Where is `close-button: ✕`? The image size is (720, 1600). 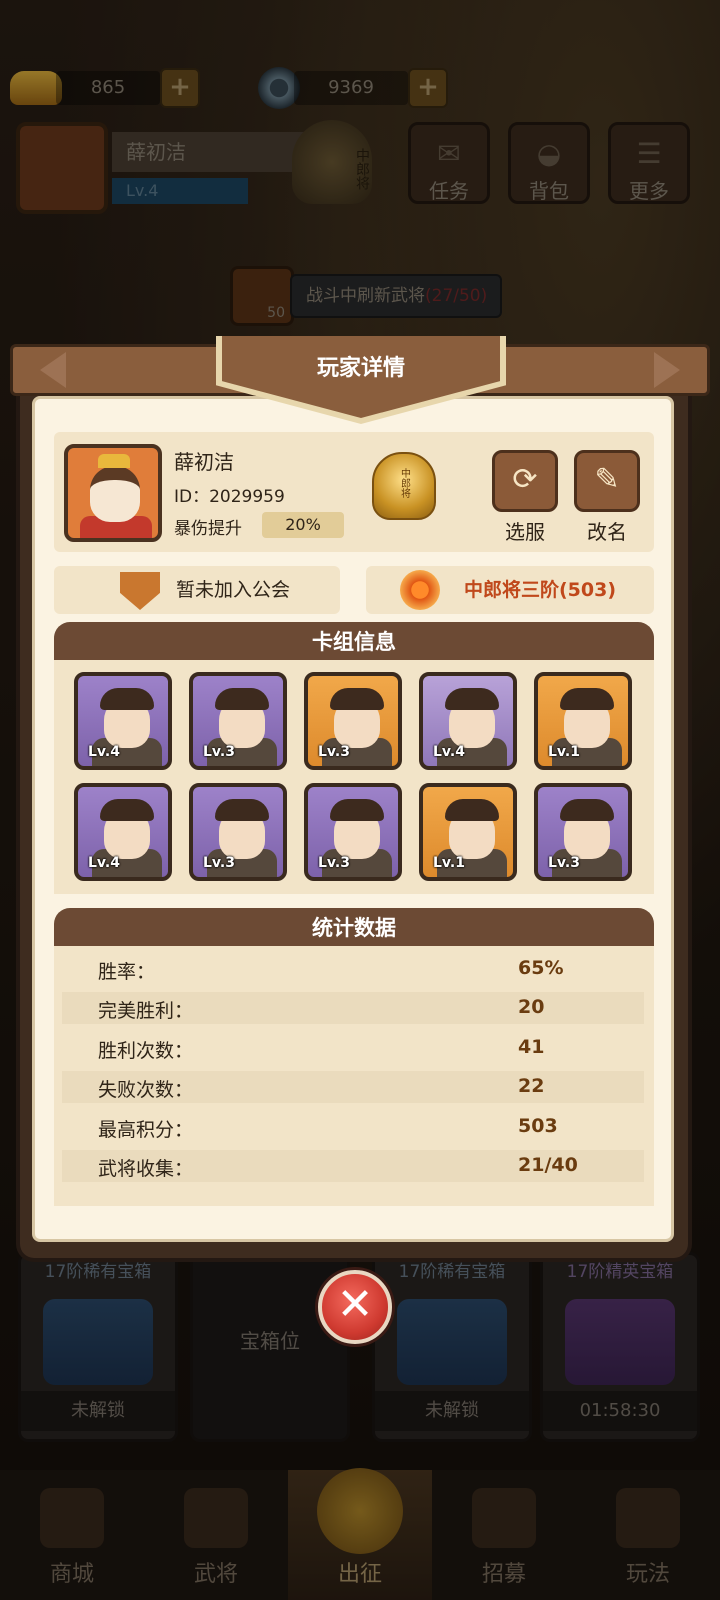 close-button: ✕ is located at coordinates (355, 1307).